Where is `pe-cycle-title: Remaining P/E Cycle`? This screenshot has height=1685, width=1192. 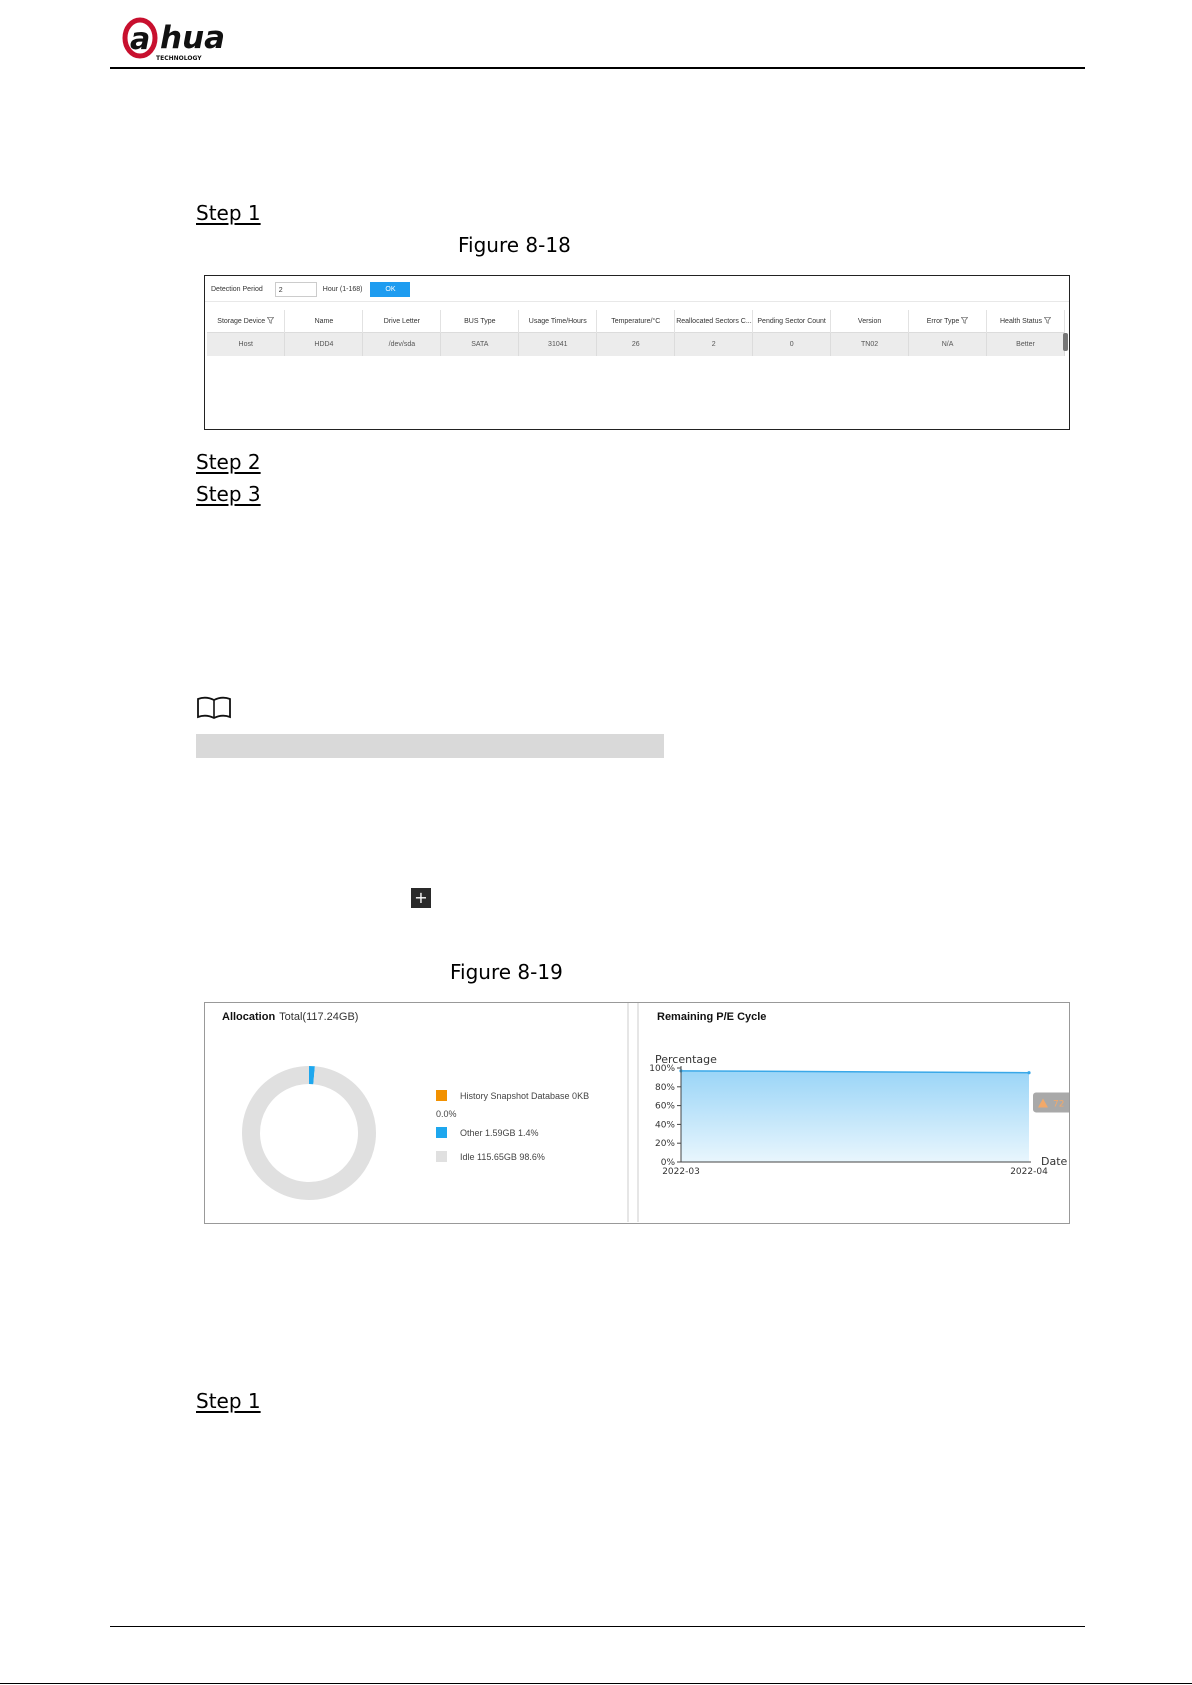
pe-cycle-title: Remaining P/E Cycle is located at coordinates (712, 1017).